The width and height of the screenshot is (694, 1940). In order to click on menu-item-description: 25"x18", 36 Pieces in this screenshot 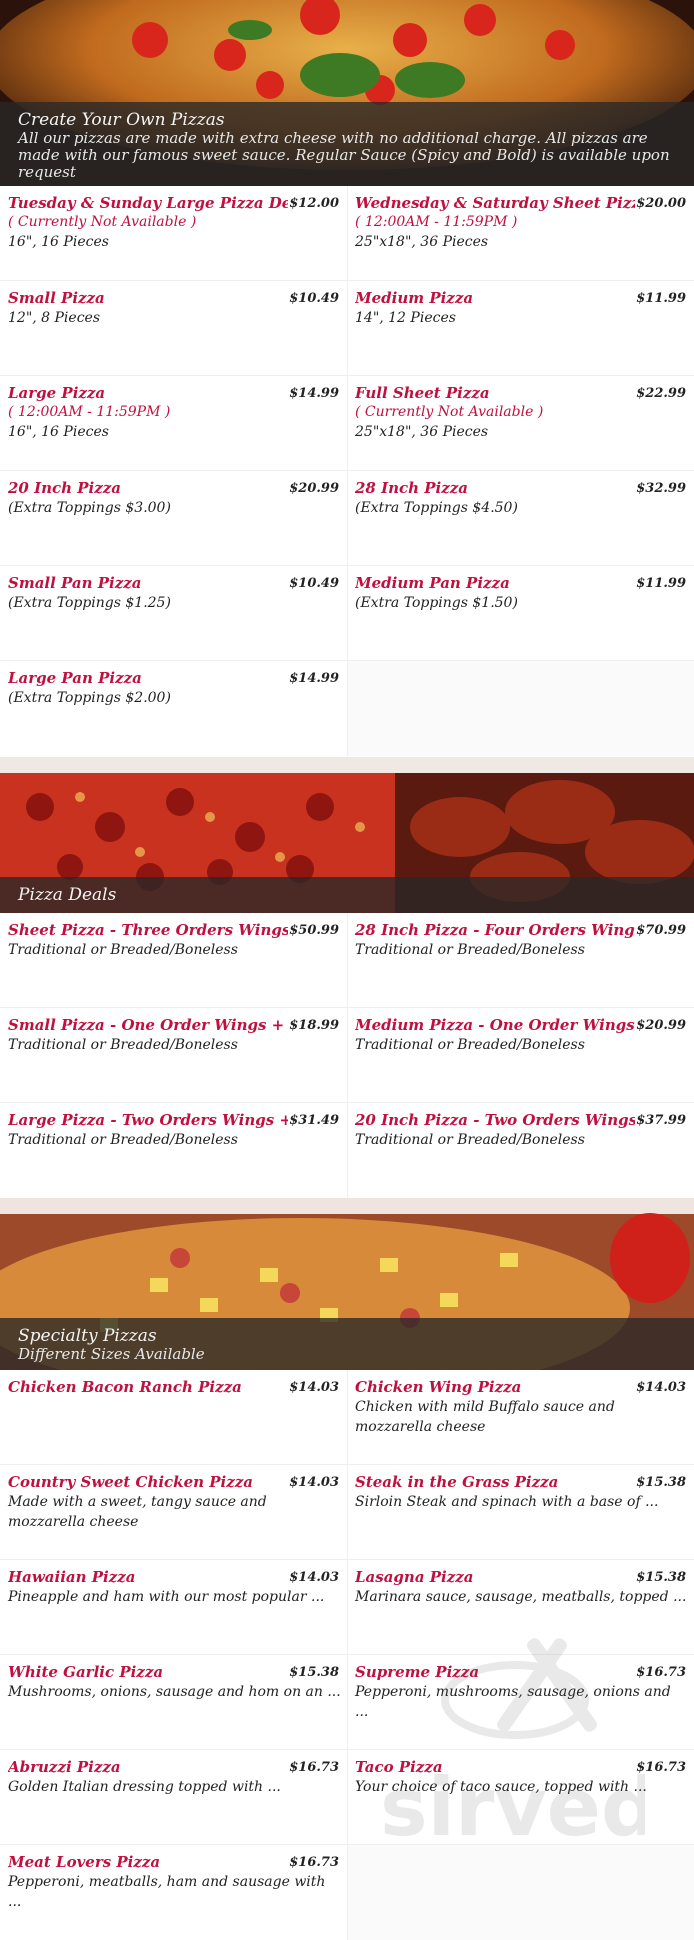, I will do `click(422, 432)`.